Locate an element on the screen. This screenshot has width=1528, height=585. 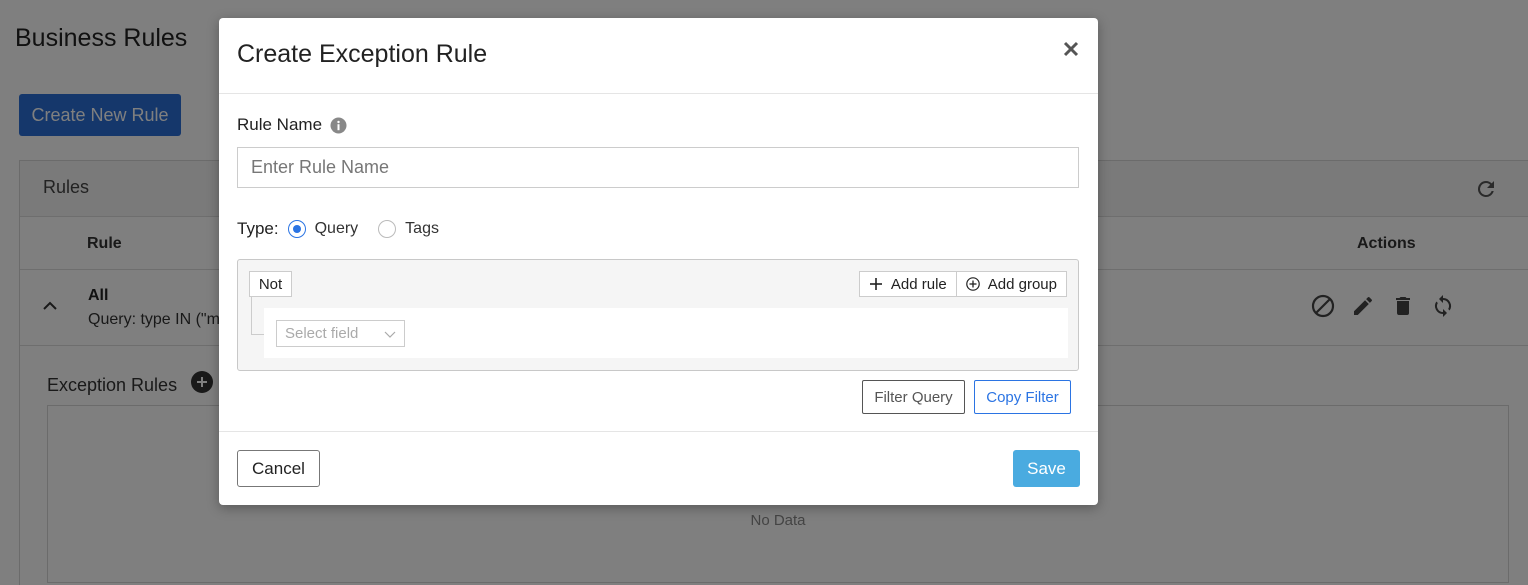
radio-query-label: Query is located at coordinates (337, 229).